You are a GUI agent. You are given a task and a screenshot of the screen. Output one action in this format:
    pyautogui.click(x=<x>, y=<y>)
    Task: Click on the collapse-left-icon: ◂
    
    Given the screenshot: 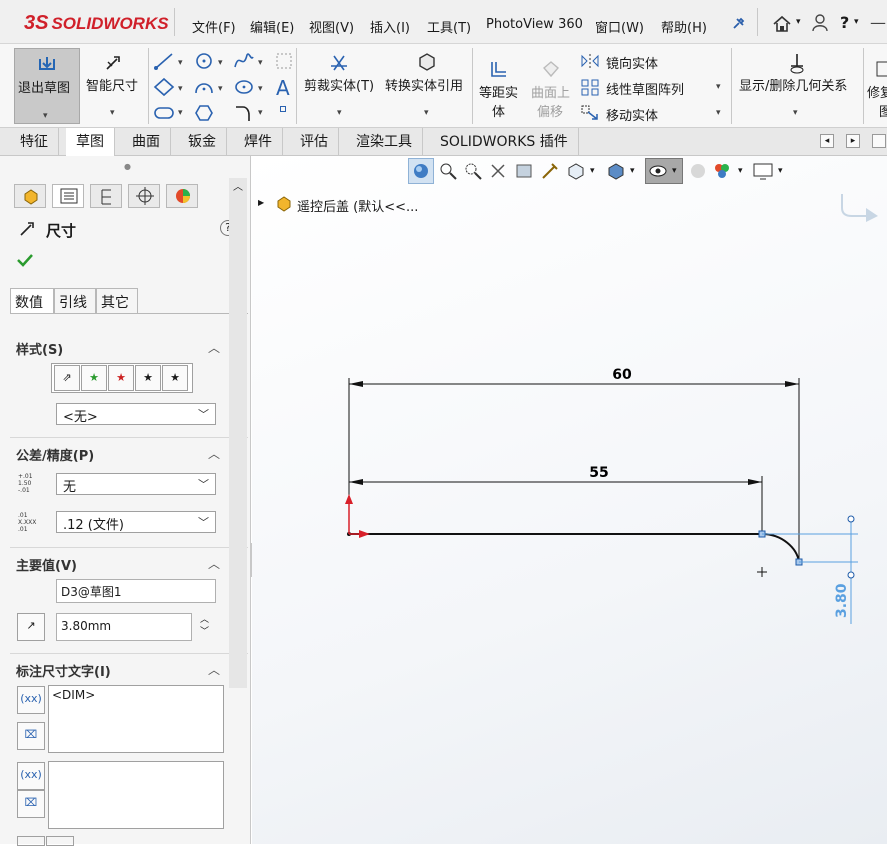 What is the action you would take?
    pyautogui.click(x=827, y=141)
    